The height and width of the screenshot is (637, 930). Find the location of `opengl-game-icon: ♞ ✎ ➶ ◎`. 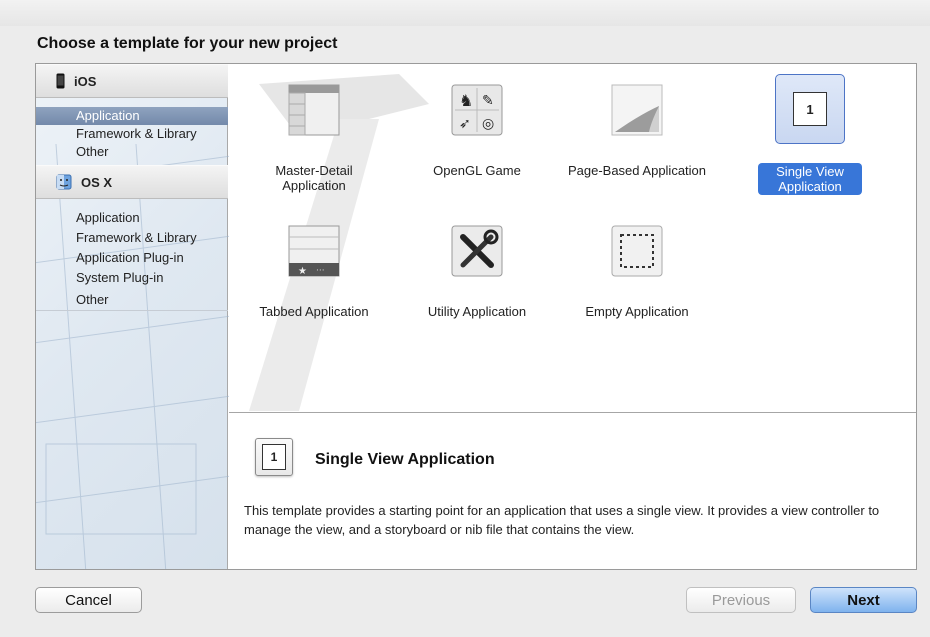

opengl-game-icon: ♞ ✎ ➶ ◎ is located at coordinates (477, 110).